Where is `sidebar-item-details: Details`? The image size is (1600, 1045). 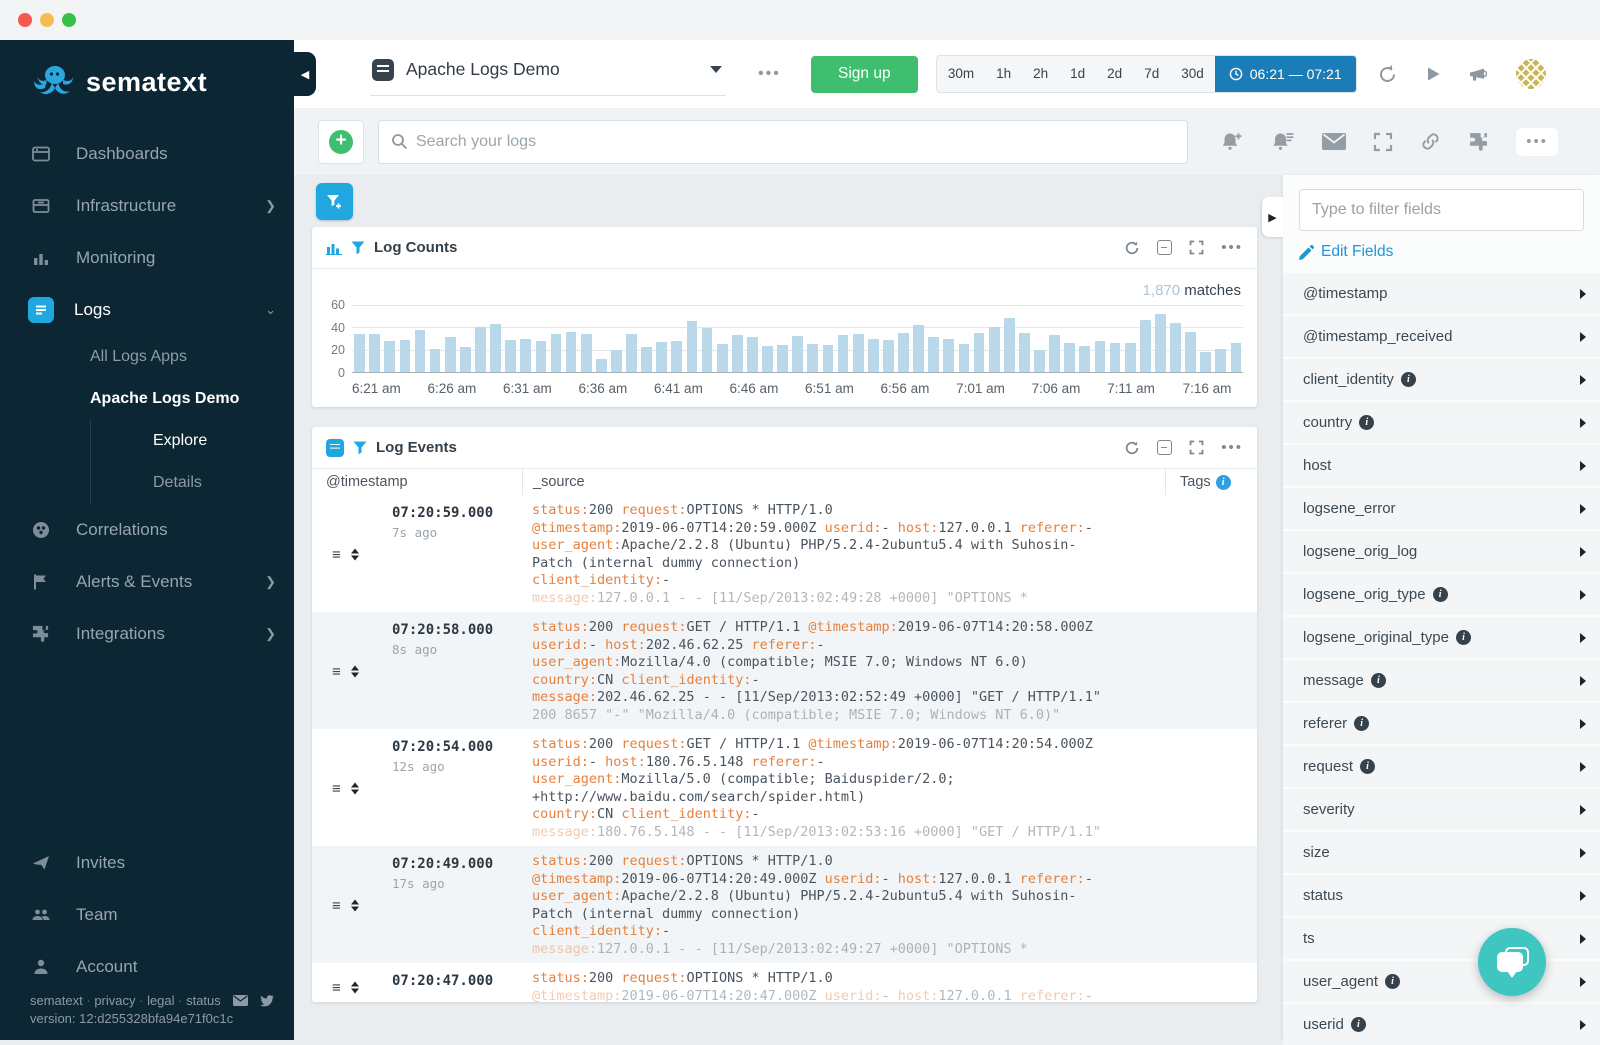 sidebar-item-details: Details is located at coordinates (192, 483).